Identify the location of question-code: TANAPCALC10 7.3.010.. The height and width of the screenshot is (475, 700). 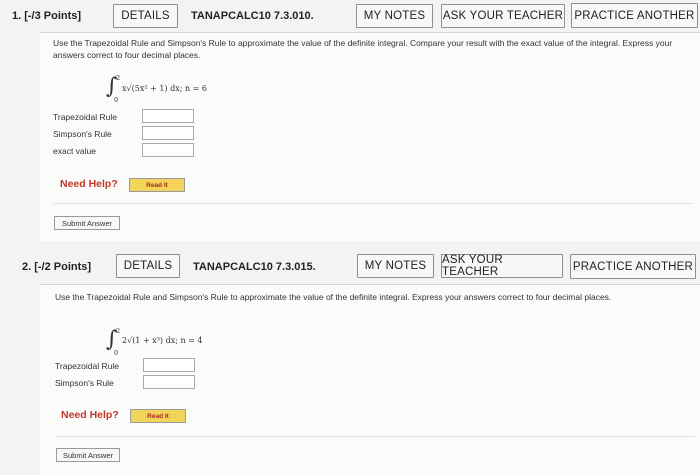
(252, 16).